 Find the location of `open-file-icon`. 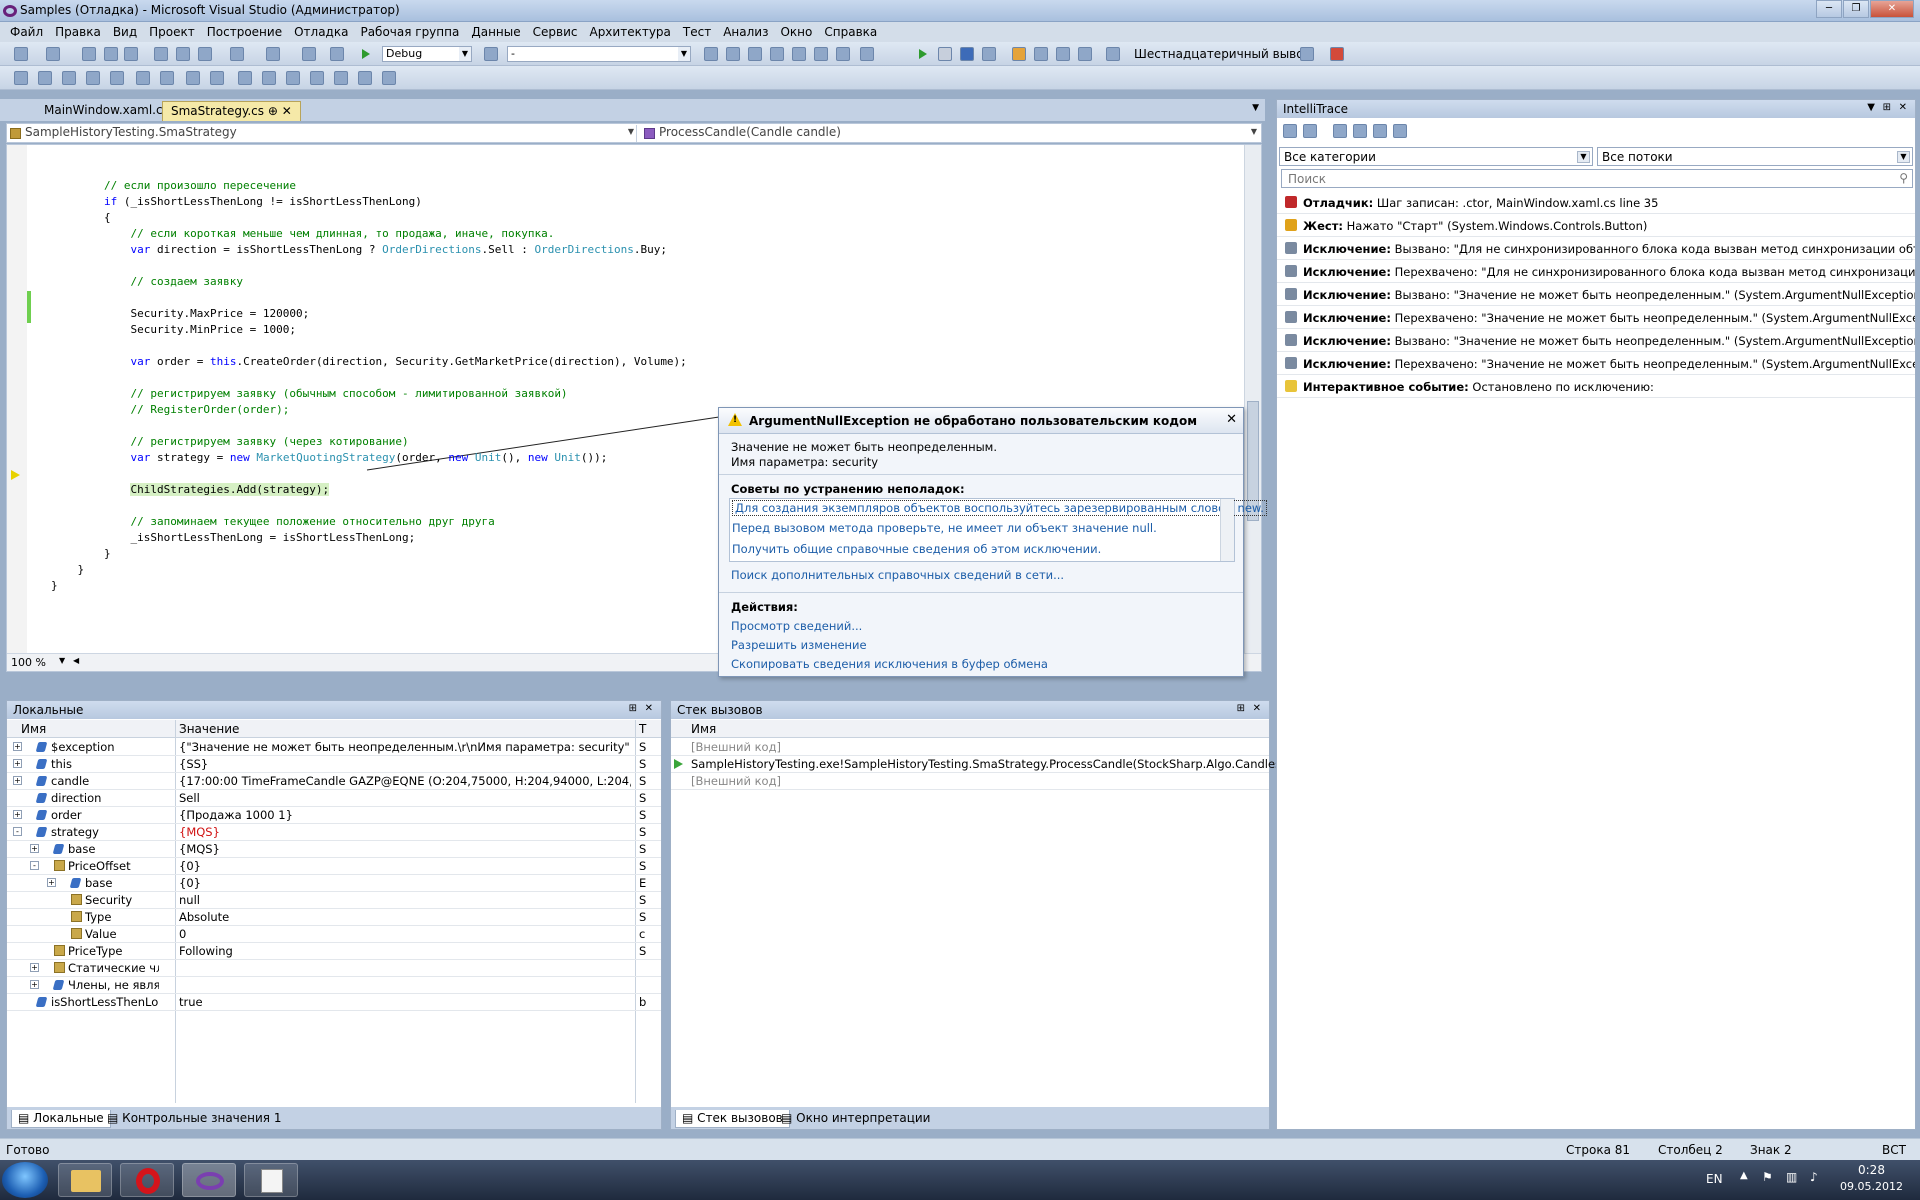

open-file-icon is located at coordinates (89, 54).